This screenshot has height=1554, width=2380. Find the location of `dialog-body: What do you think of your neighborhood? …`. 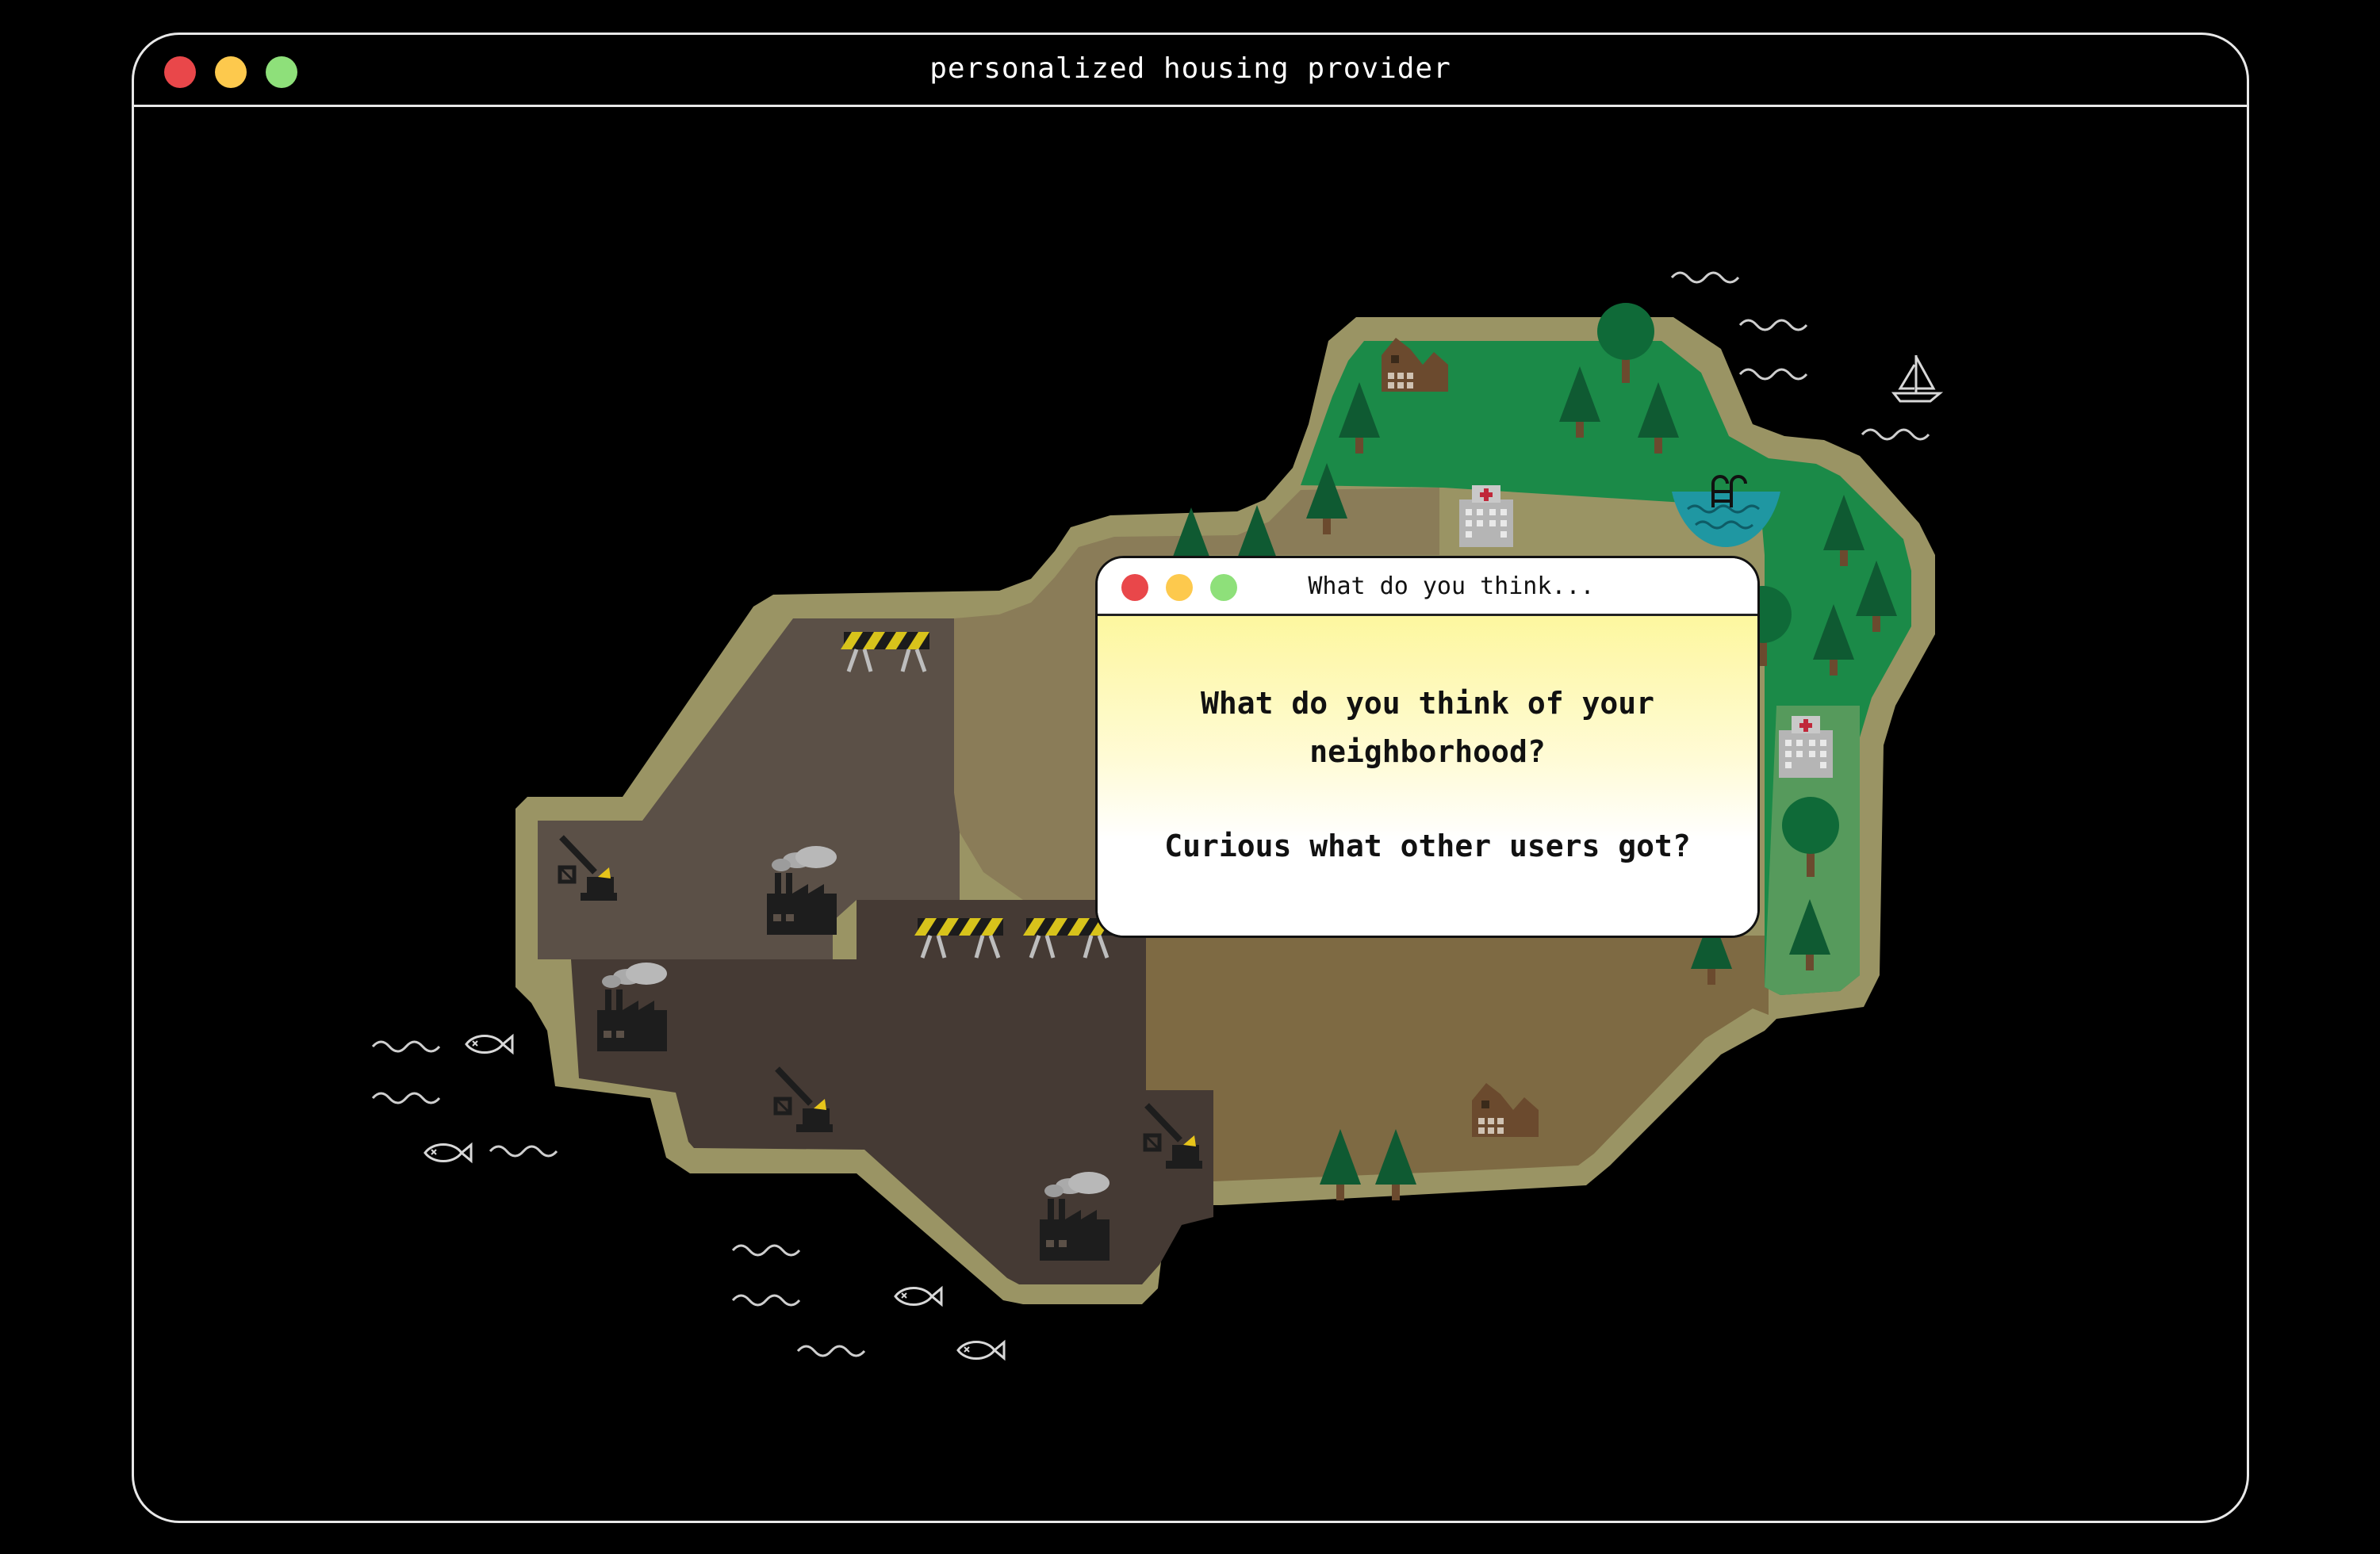

dialog-body: What do you think of your neighborhood? … is located at coordinates (1427, 776).